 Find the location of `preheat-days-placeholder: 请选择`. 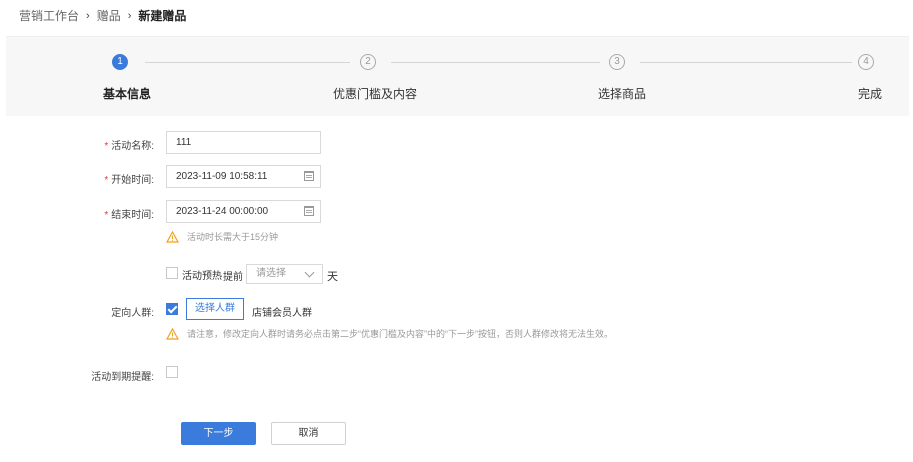

preheat-days-placeholder: 请选择 is located at coordinates (271, 273).